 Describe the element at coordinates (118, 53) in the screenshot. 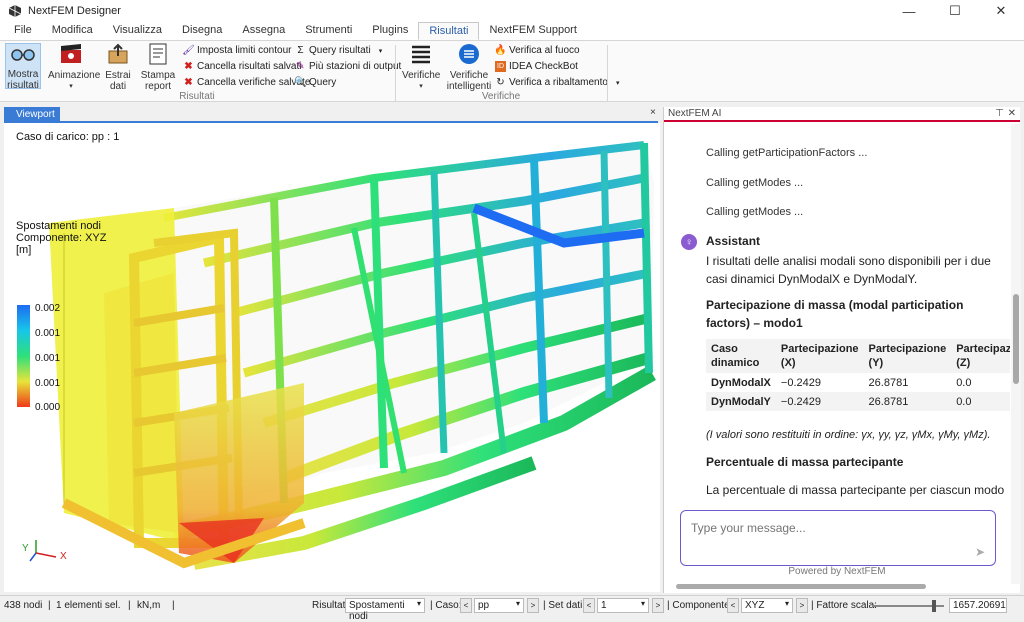

I see `export-box-icon` at that location.